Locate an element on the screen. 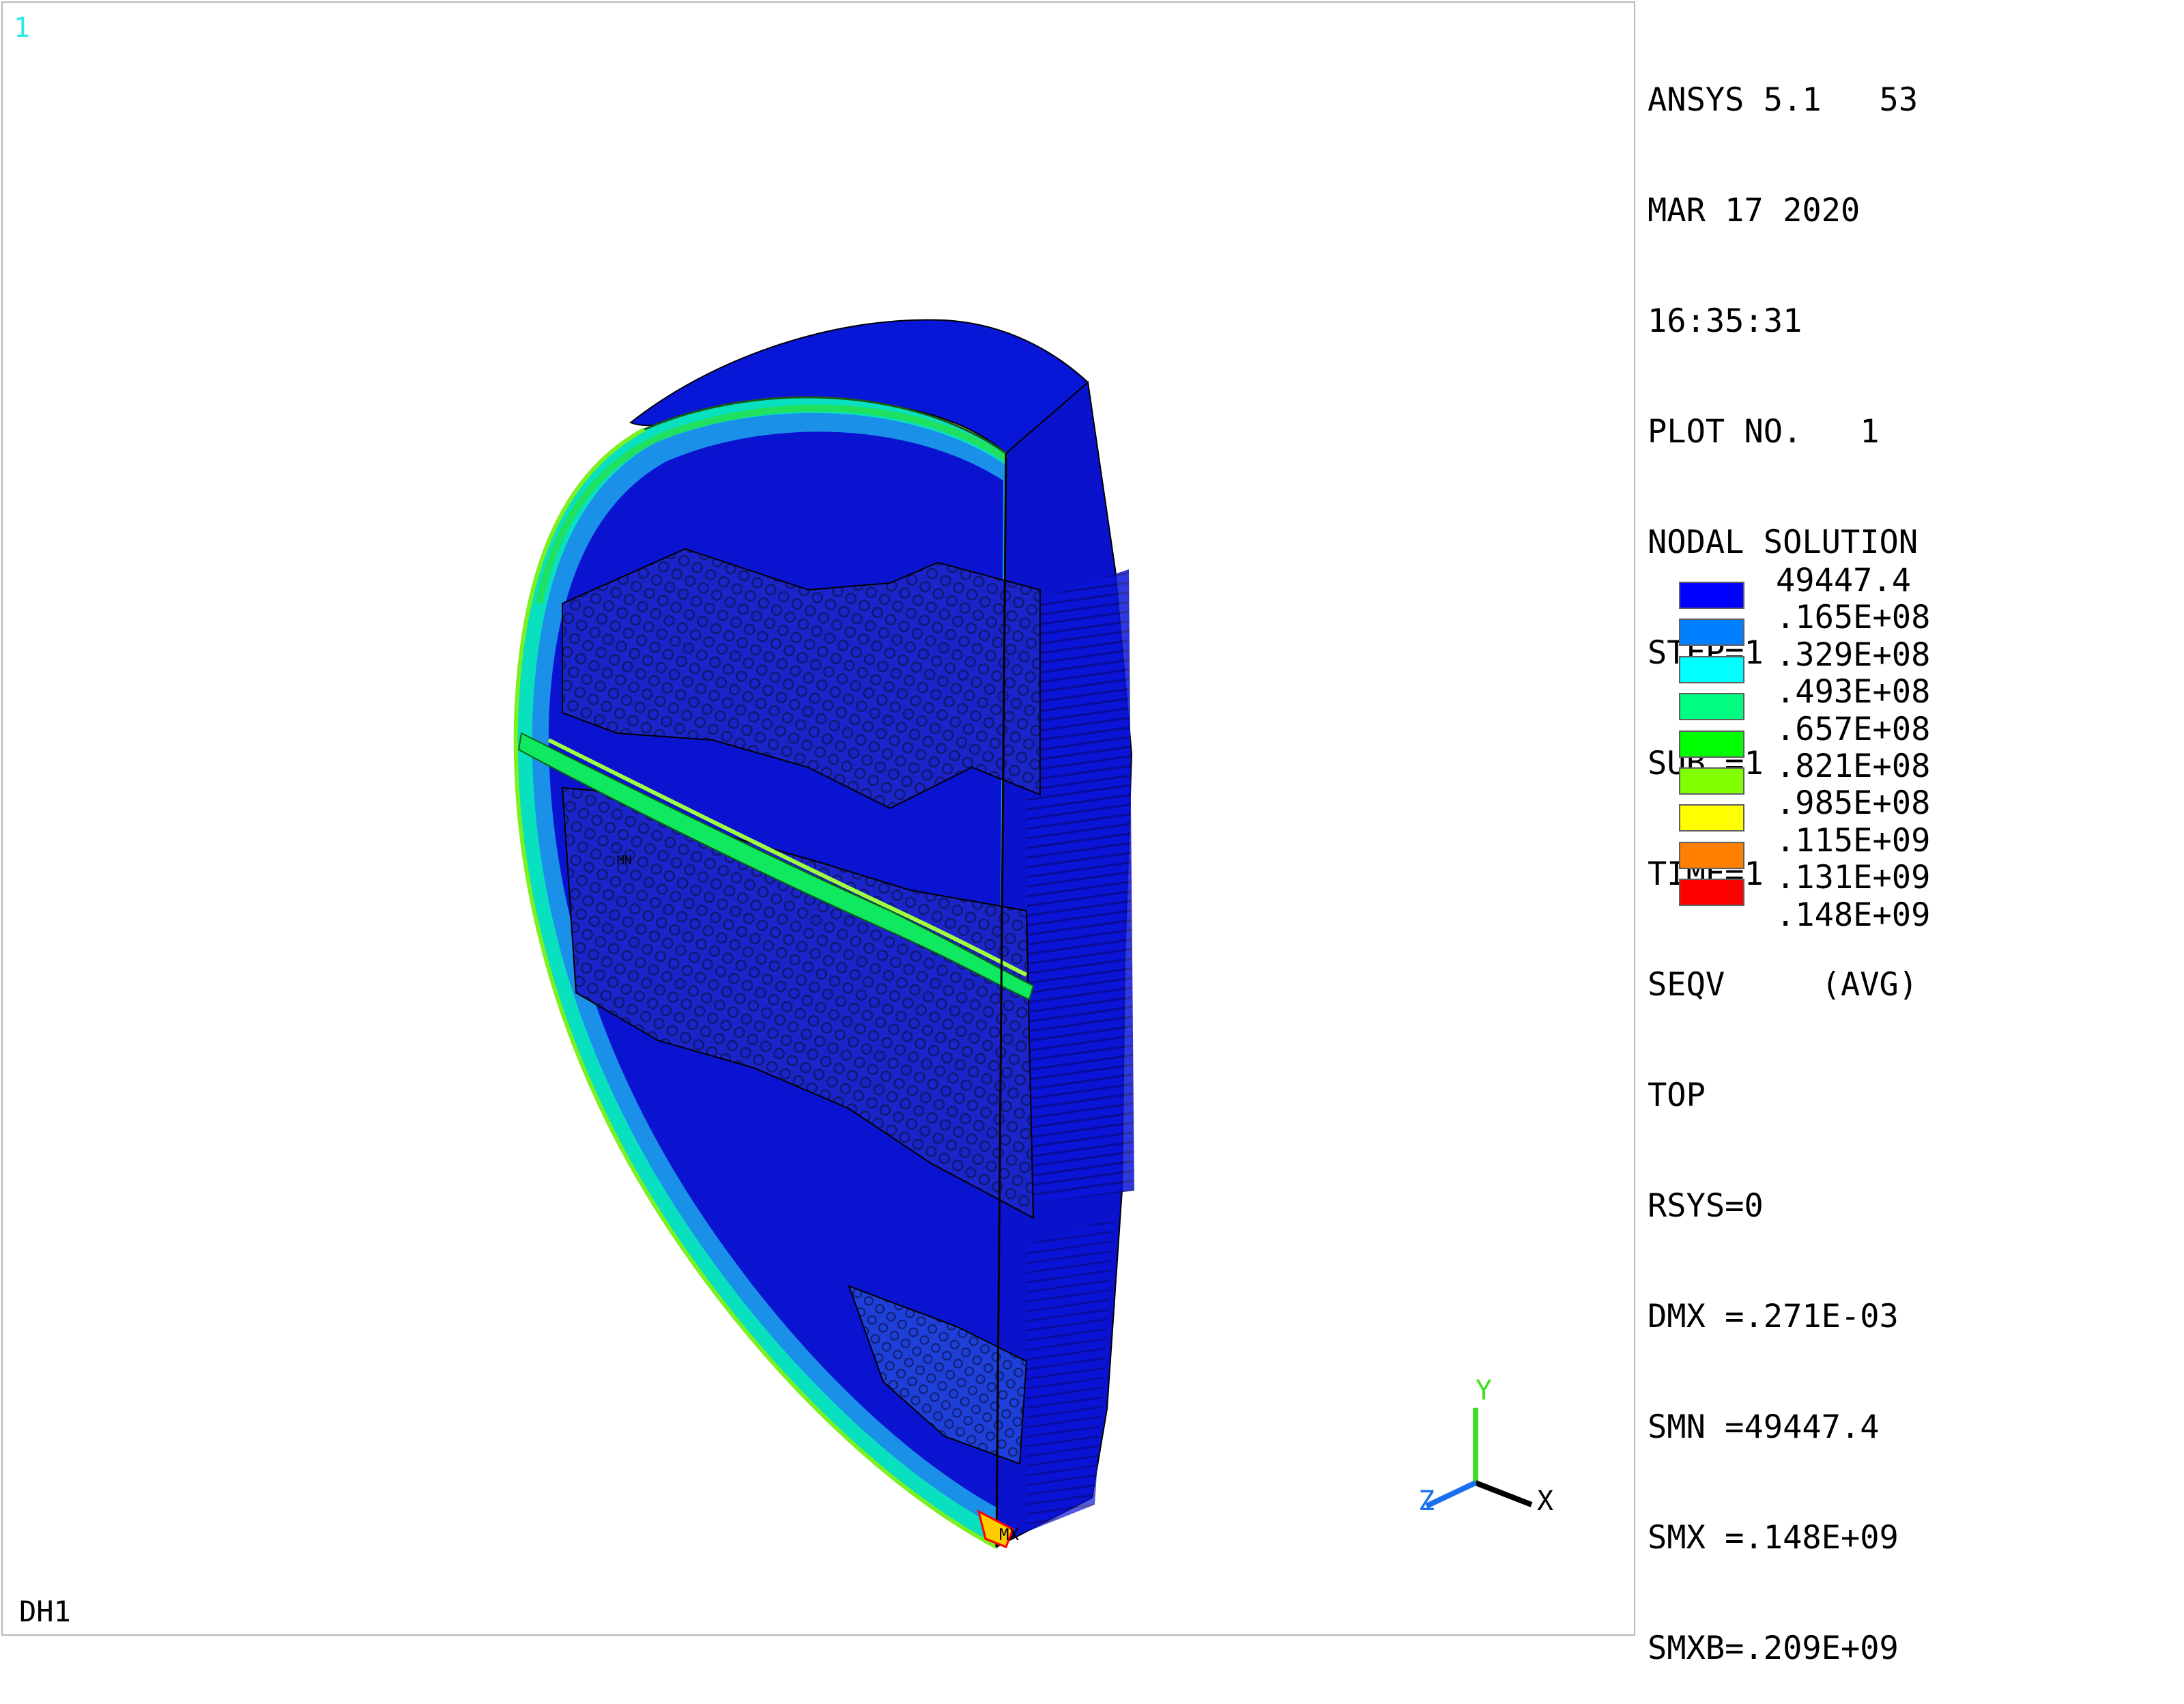 The width and height of the screenshot is (2184, 1704). window-label: DH1 is located at coordinates (45, 1612).